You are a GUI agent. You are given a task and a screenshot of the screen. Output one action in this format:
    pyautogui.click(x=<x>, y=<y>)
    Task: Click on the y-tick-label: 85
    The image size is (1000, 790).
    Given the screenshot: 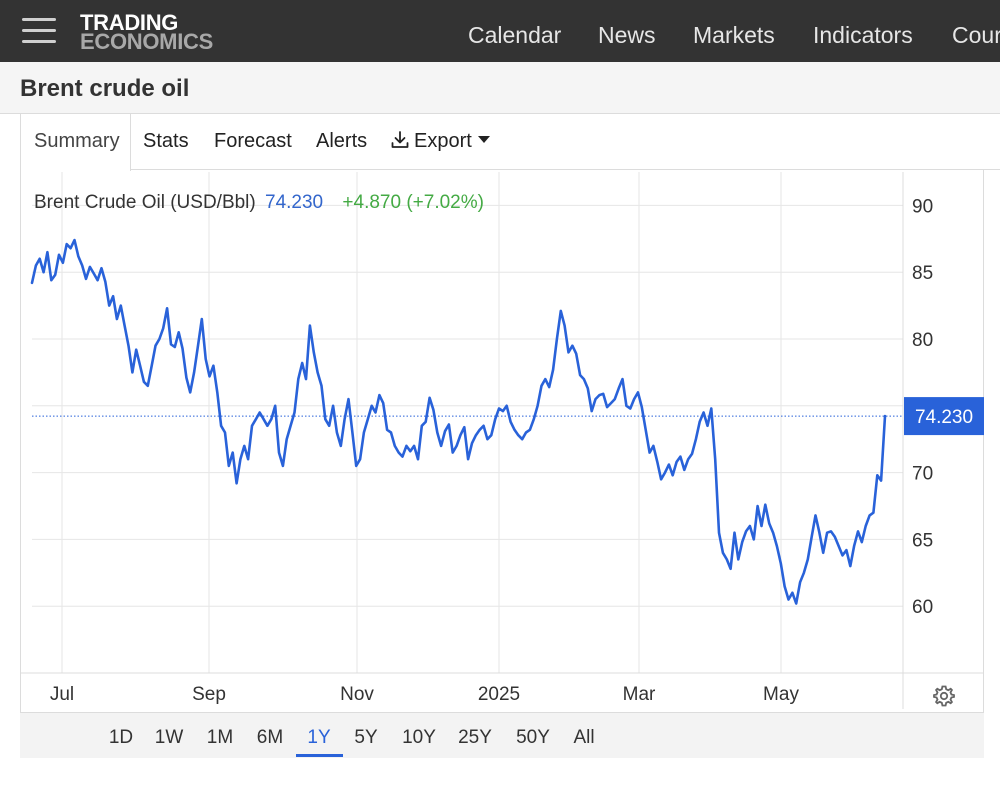 What is the action you would take?
    pyautogui.click(x=922, y=273)
    